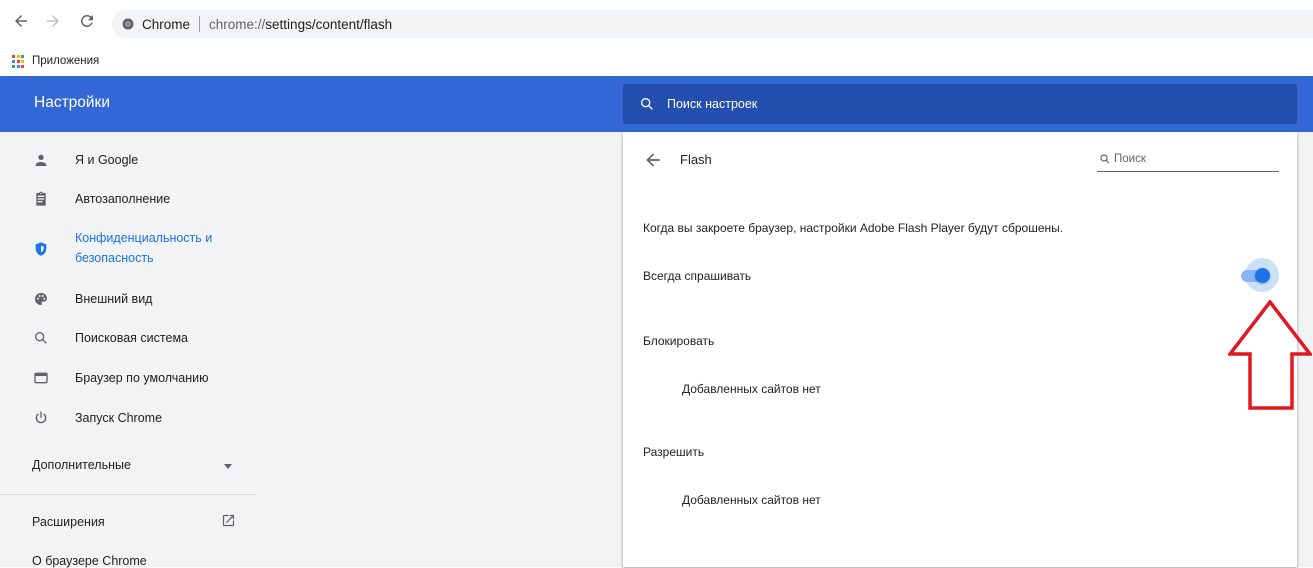  What do you see at coordinates (128, 494) in the screenshot?
I see `sidebar-divider` at bounding box center [128, 494].